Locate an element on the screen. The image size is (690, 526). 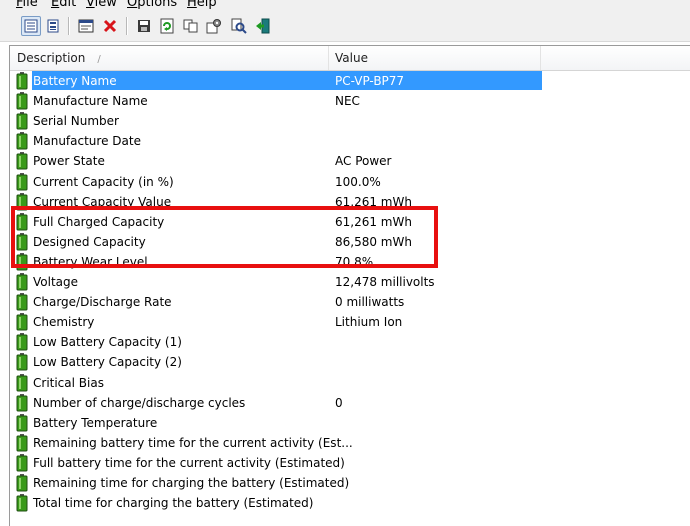
menu-edit: Edit is located at coordinates (63, 5).